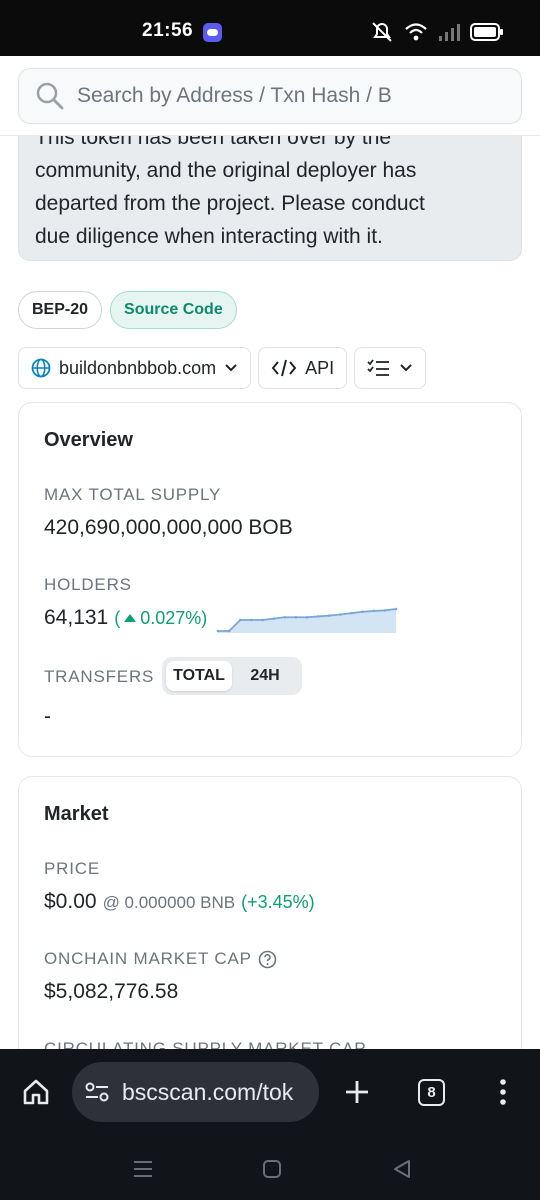 The height and width of the screenshot is (1200, 540). I want to click on help-circle-icon, so click(267, 959).